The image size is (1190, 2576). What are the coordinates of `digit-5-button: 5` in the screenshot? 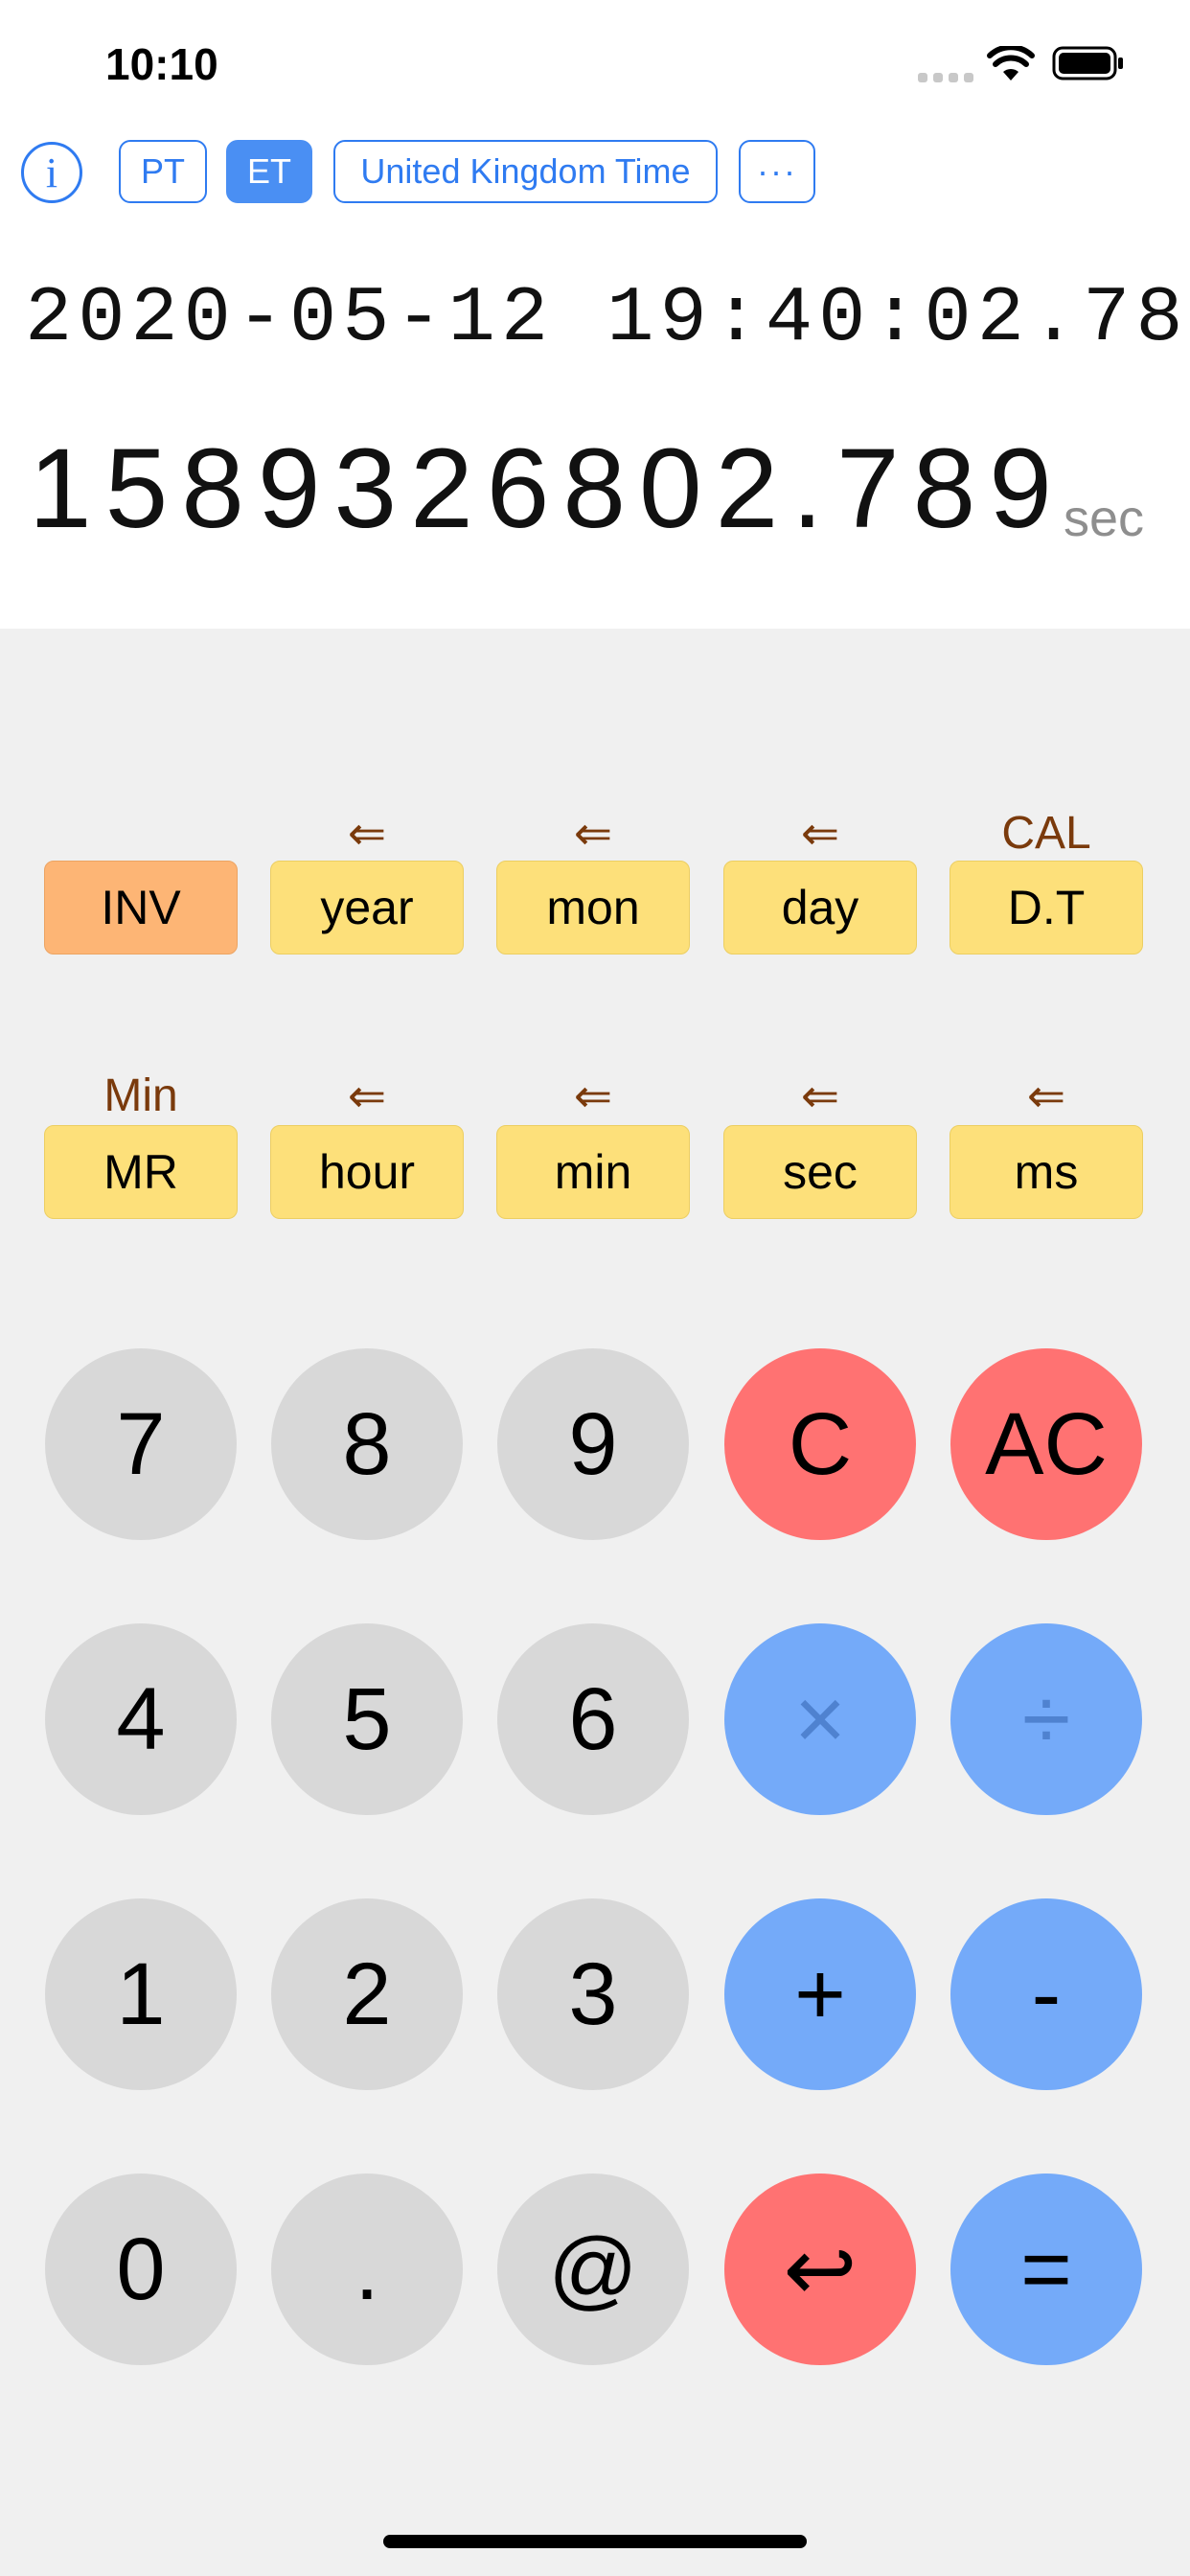 It's located at (367, 1719).